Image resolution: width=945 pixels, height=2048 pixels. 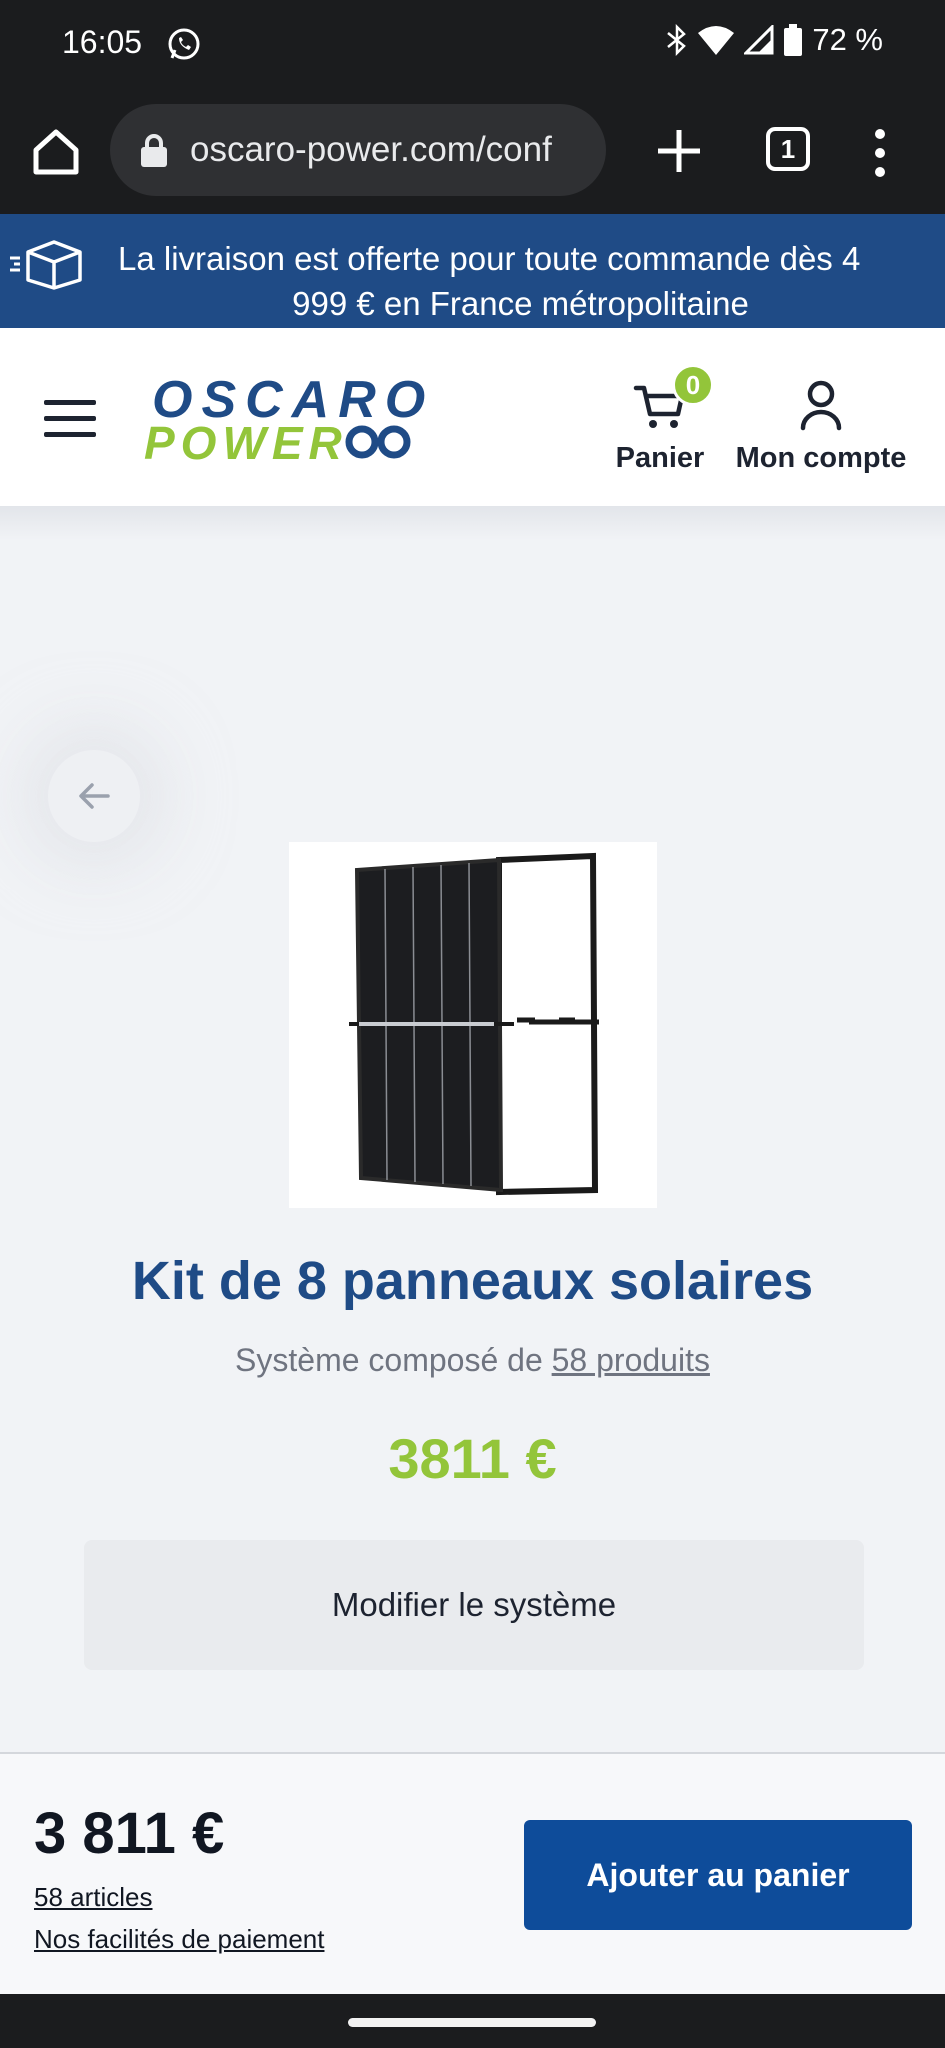 I want to click on product-image, so click(x=473, y=1025).